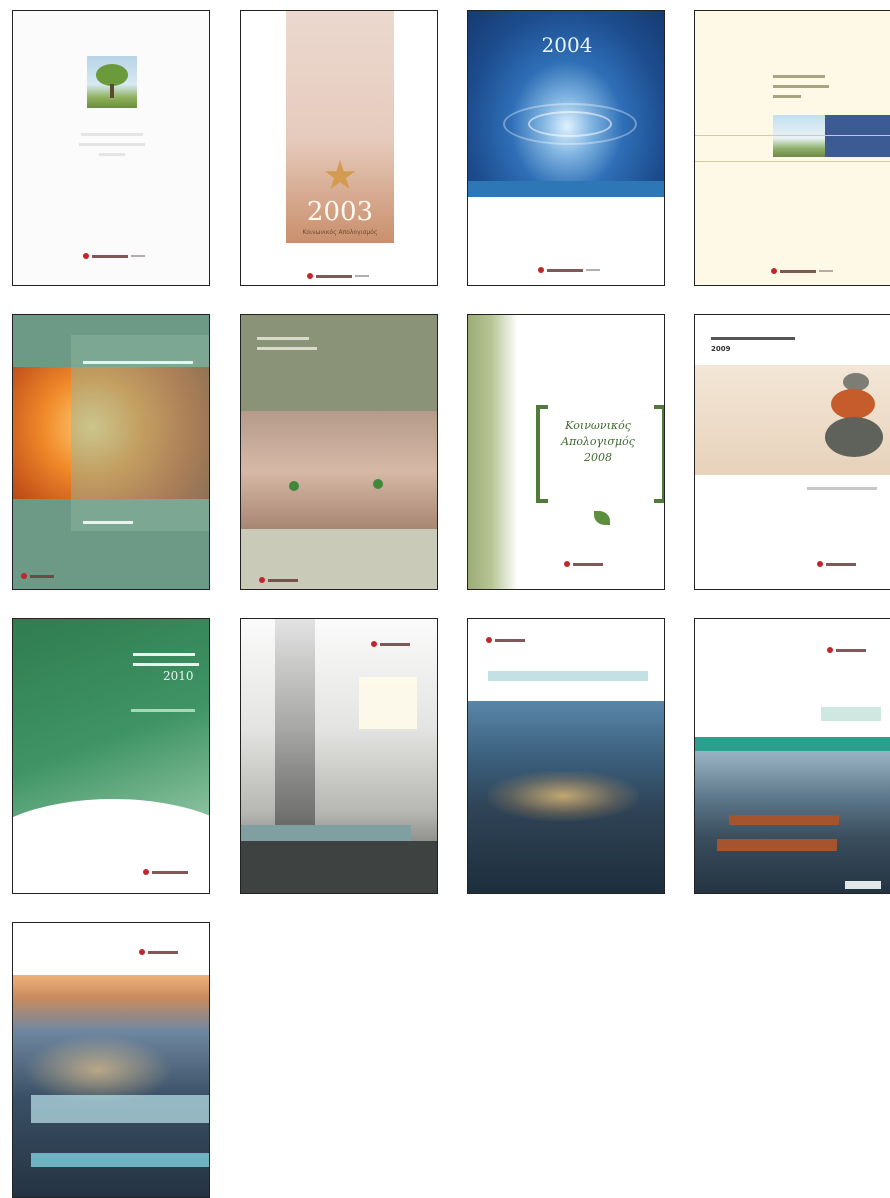 The width and height of the screenshot is (890, 1198). What do you see at coordinates (566, 189) in the screenshot?
I see `water-band` at bounding box center [566, 189].